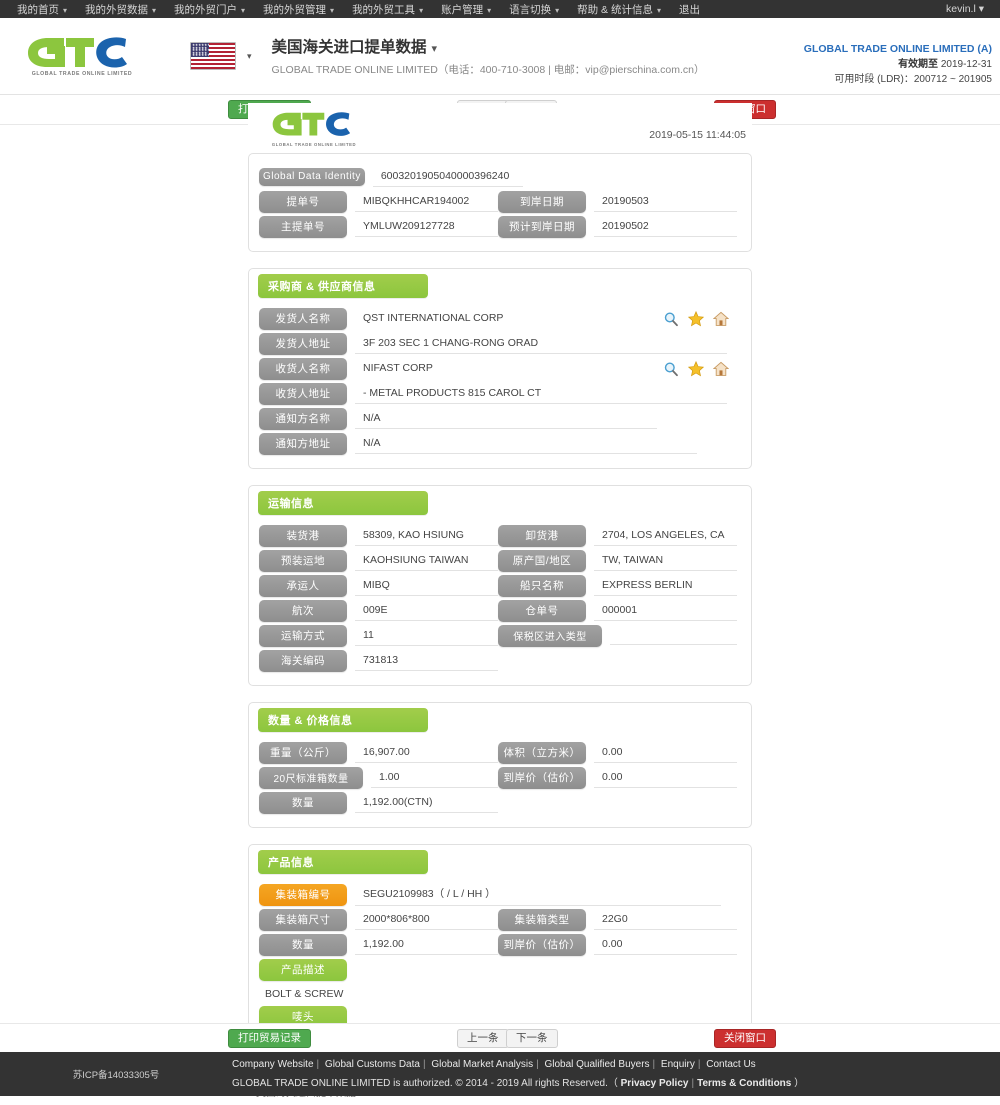 Image resolution: width=1000 pixels, height=1105 pixels. I want to click on next-record-button-bottom: 下一条, so click(532, 1038).